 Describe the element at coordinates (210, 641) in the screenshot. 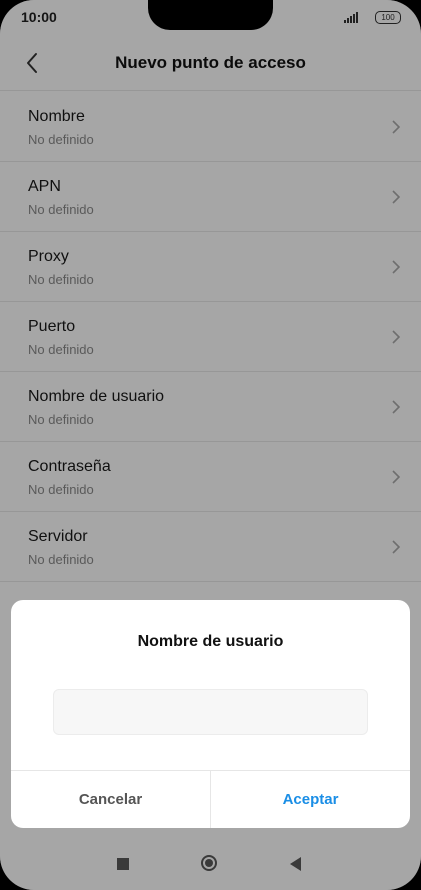

I see `dialog-title: Nombre de usuario` at that location.